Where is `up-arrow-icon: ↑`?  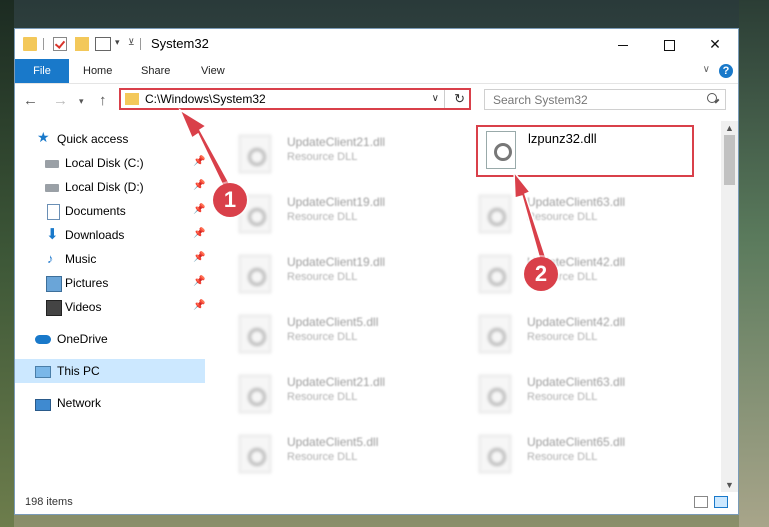 up-arrow-icon: ↑ is located at coordinates (103, 100).